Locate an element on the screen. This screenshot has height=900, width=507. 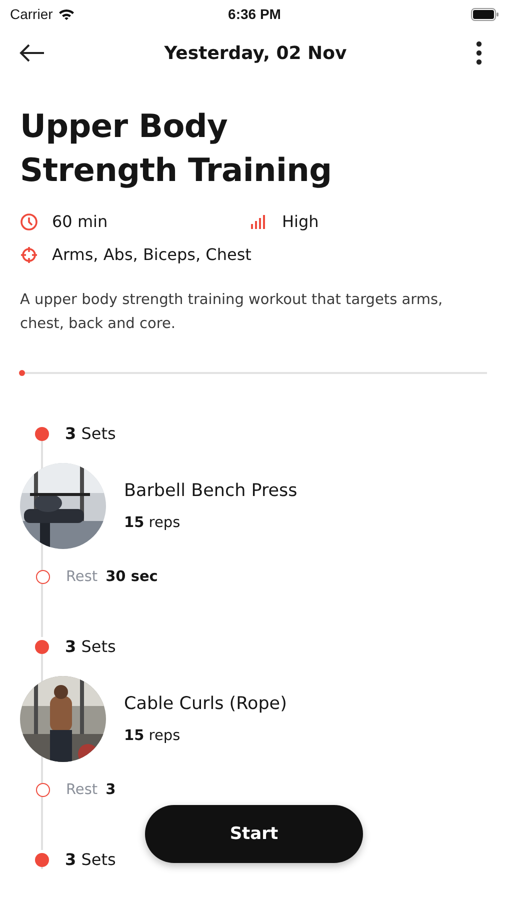
status-time: 6:36 PM is located at coordinates (254, 14).